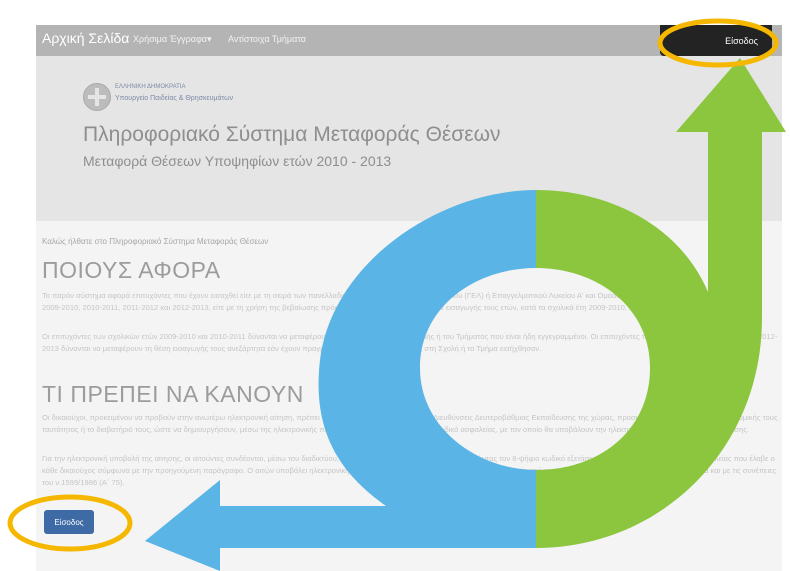 The width and height of the screenshot is (790, 571). I want to click on highlight-ring-bottom, so click(70, 523).